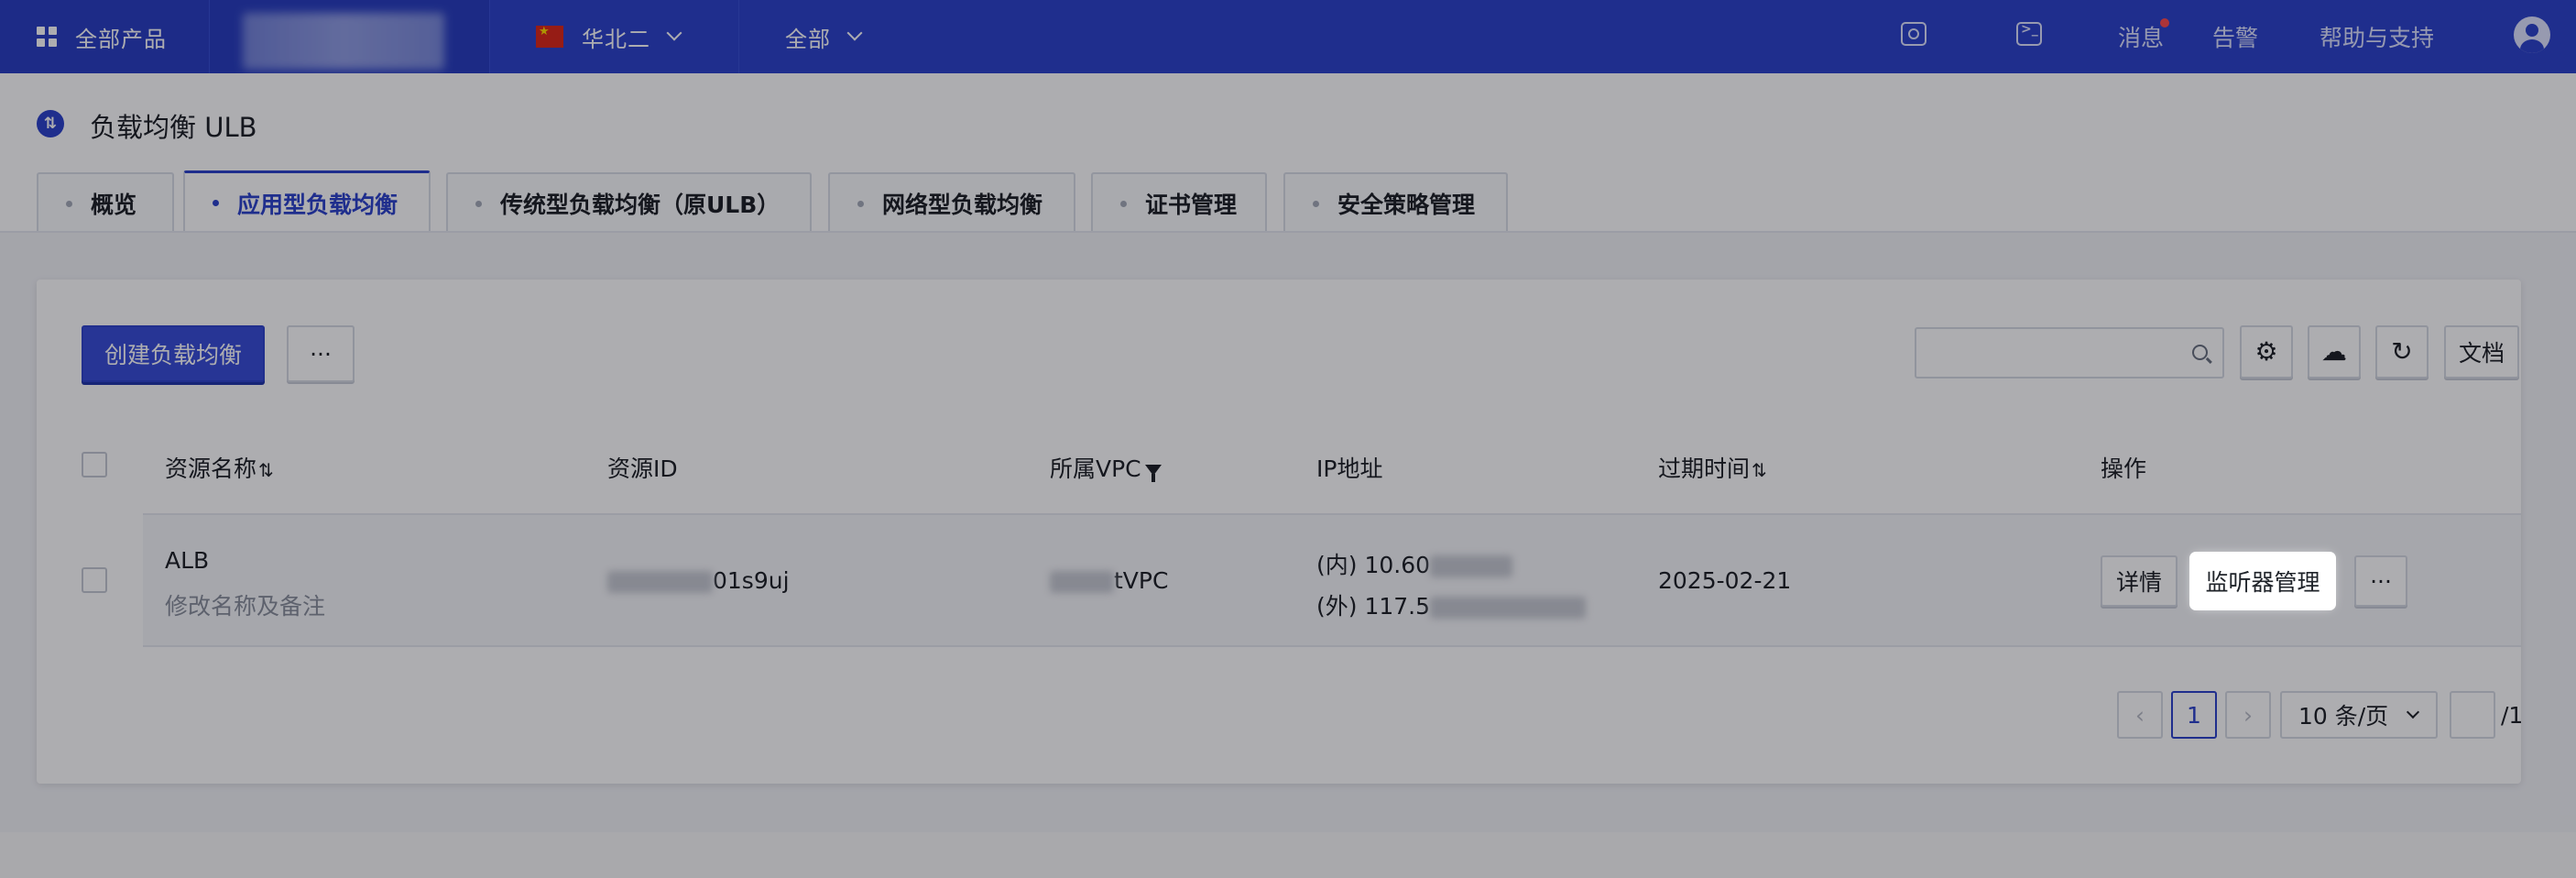 This screenshot has width=2576, height=878. I want to click on docs-button: 文档, so click(2482, 352).